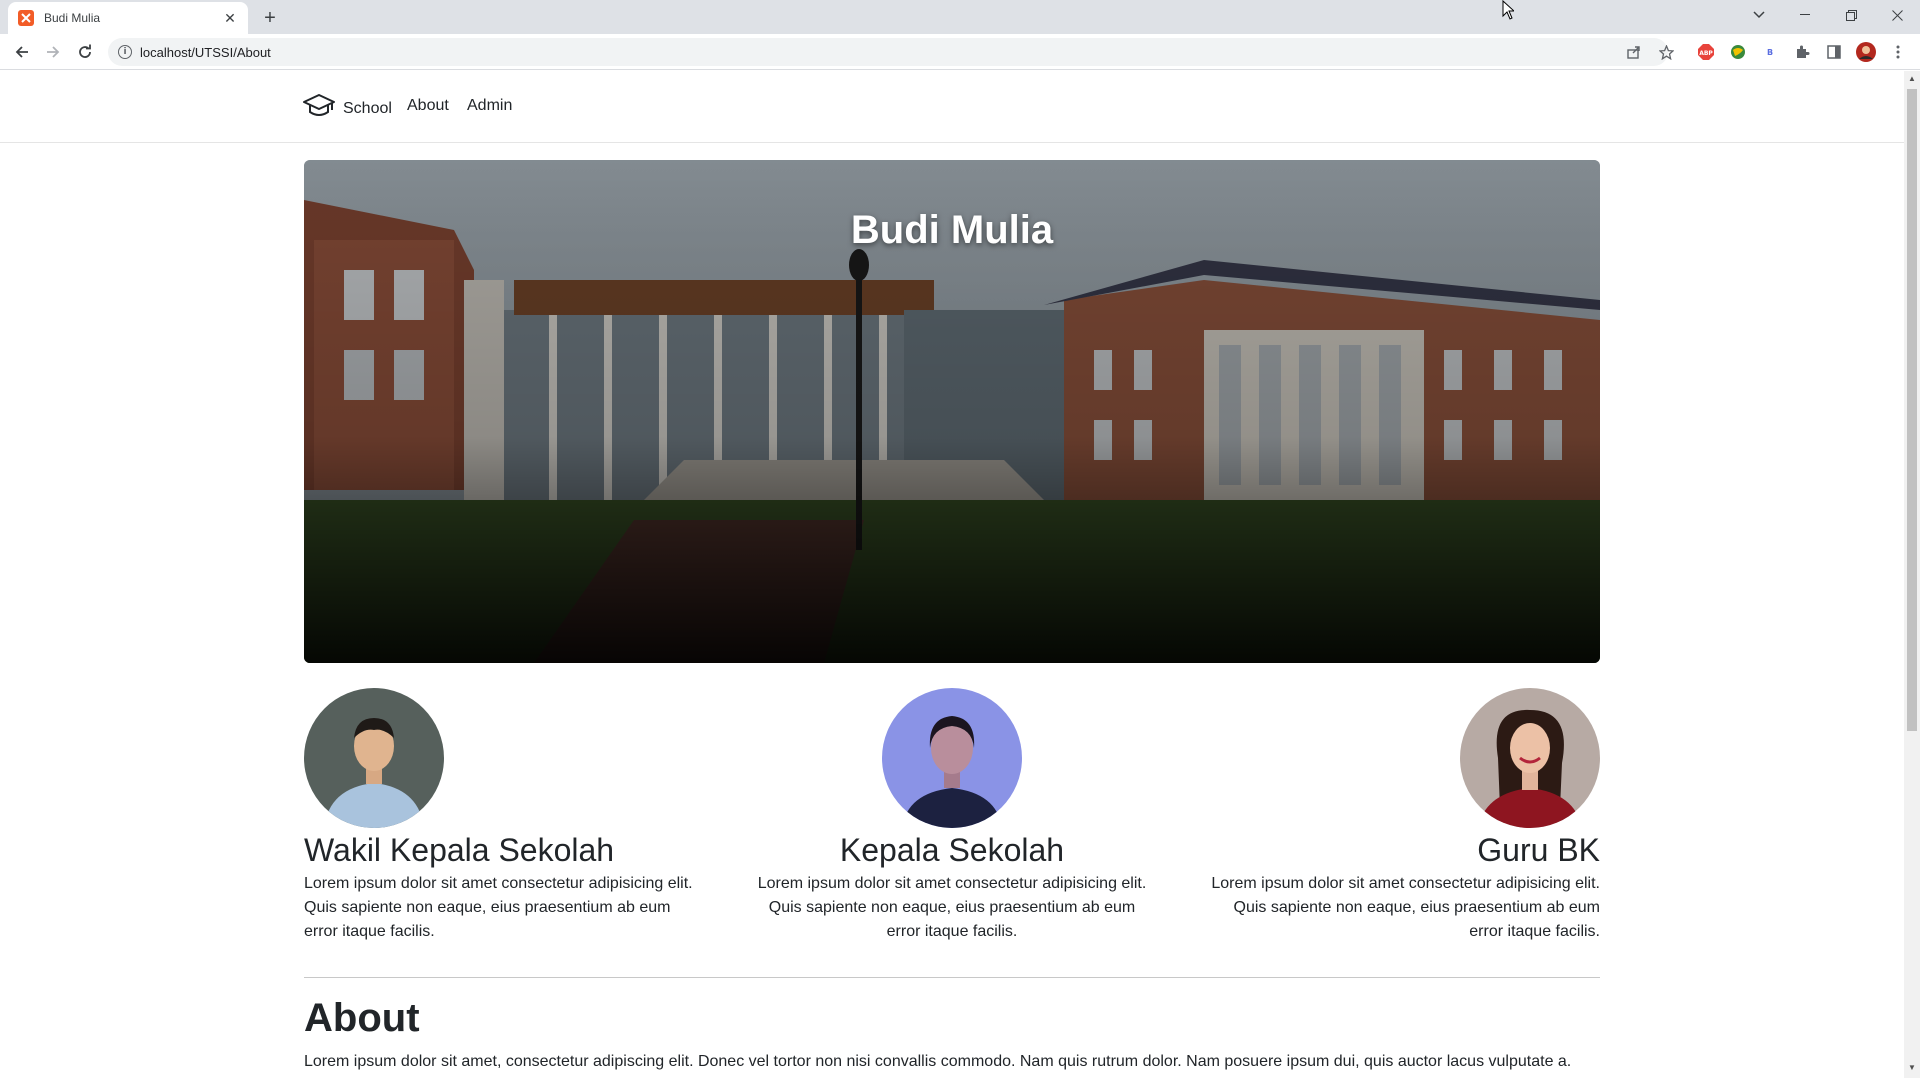 The width and height of the screenshot is (1920, 1078). I want to click on staff-role-kepala: Kepala Sekolah, so click(952, 850).